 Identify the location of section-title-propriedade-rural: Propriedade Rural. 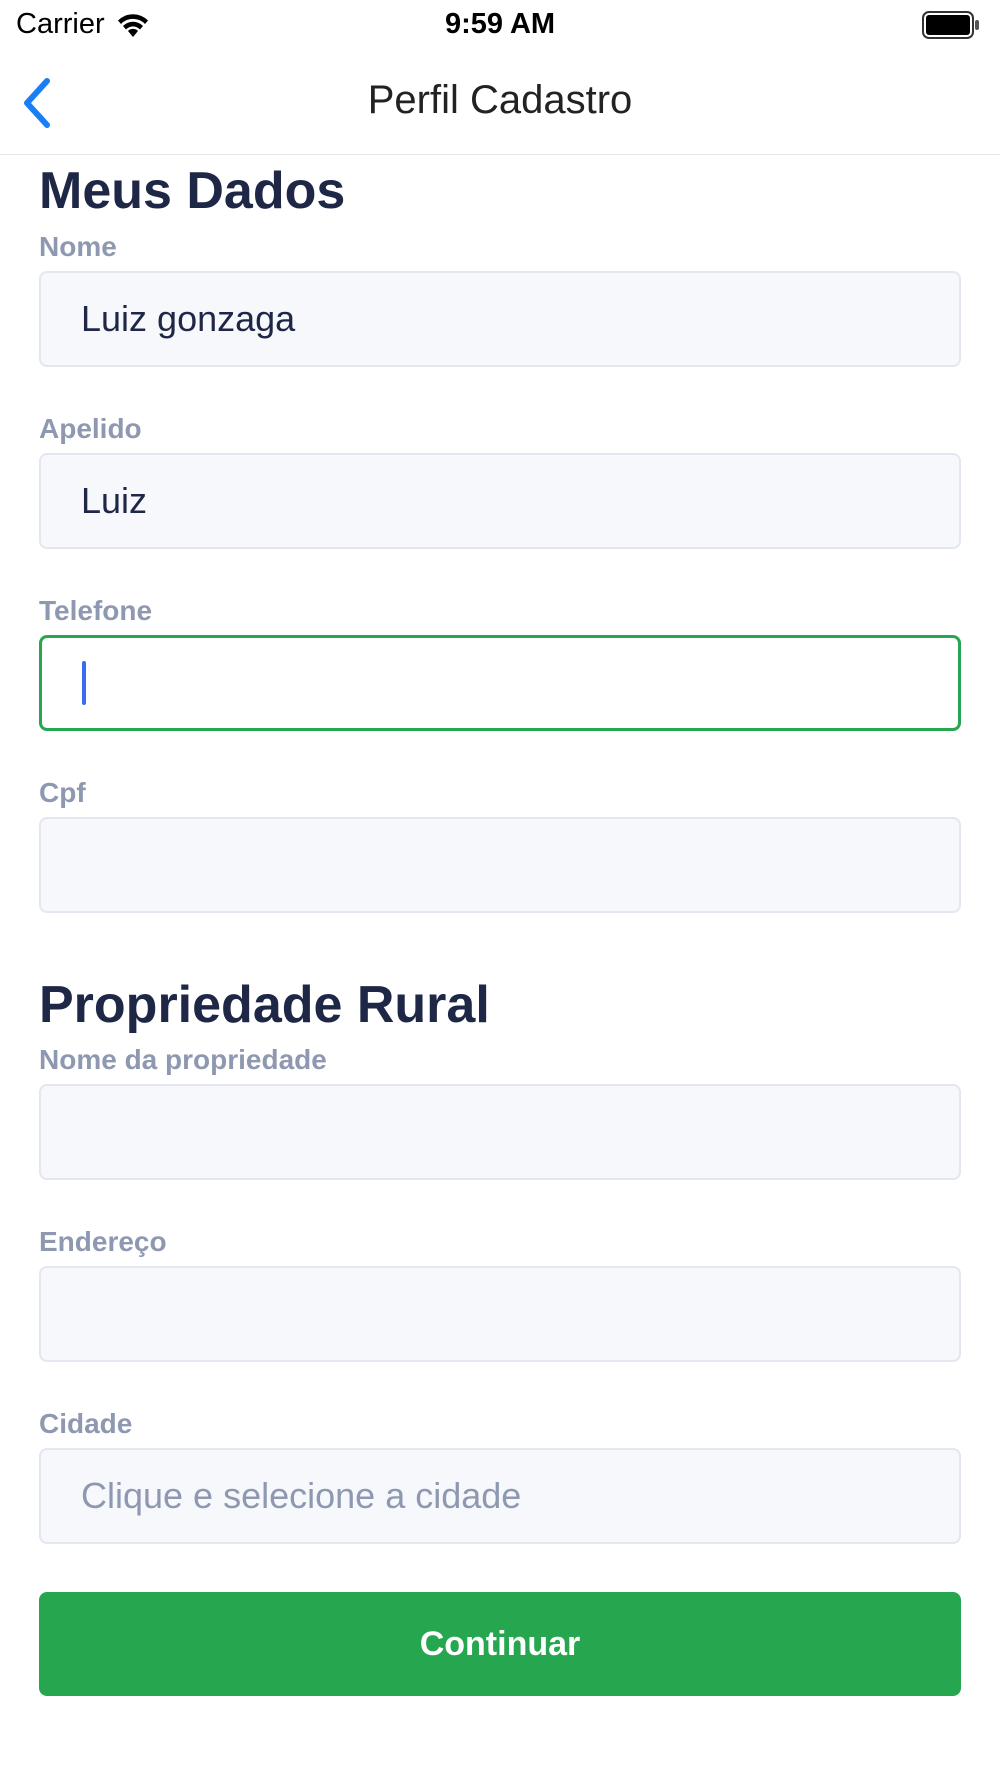
(264, 1005).